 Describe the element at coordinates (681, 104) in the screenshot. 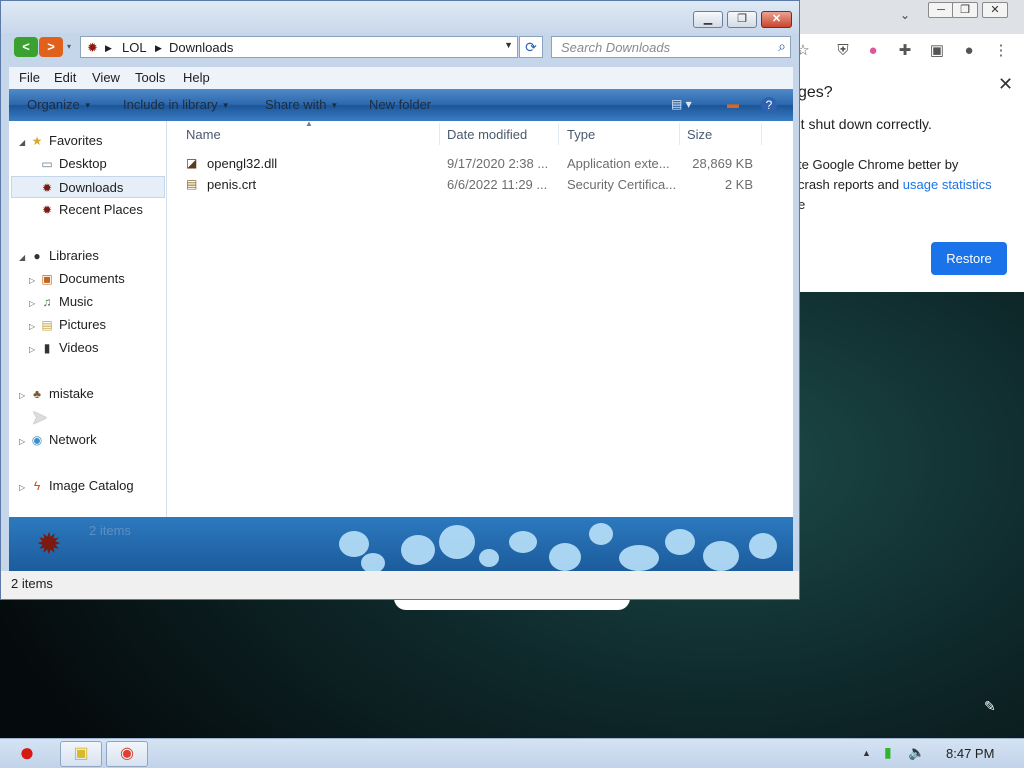

I see `change-view-icon: ▤ ▾` at that location.